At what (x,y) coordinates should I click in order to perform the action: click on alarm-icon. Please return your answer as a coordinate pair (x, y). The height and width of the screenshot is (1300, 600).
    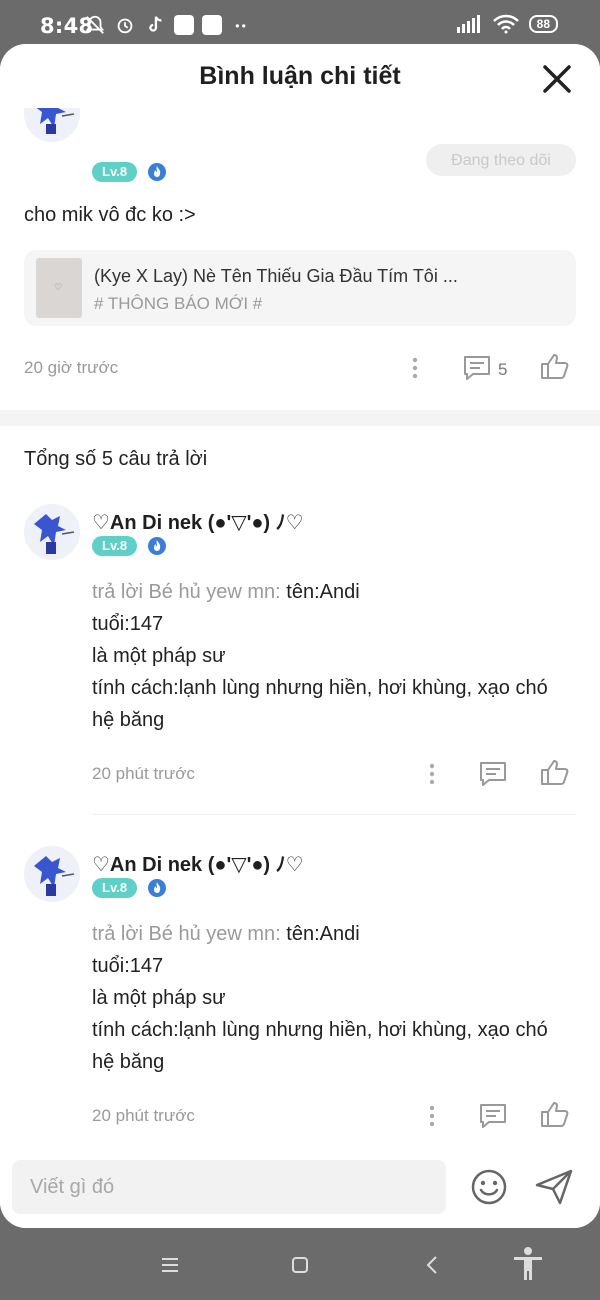
    Looking at the image, I should click on (125, 26).